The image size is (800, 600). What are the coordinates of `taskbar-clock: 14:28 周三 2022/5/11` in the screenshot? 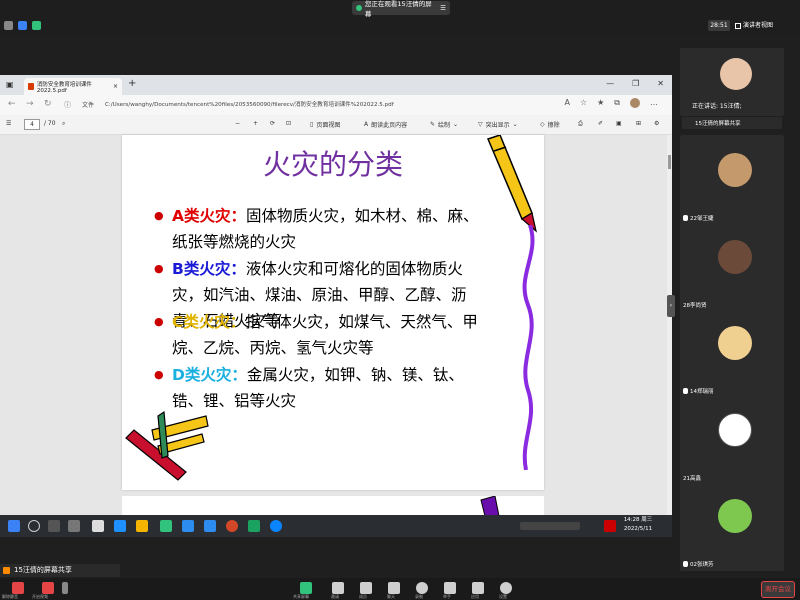 It's located at (638, 525).